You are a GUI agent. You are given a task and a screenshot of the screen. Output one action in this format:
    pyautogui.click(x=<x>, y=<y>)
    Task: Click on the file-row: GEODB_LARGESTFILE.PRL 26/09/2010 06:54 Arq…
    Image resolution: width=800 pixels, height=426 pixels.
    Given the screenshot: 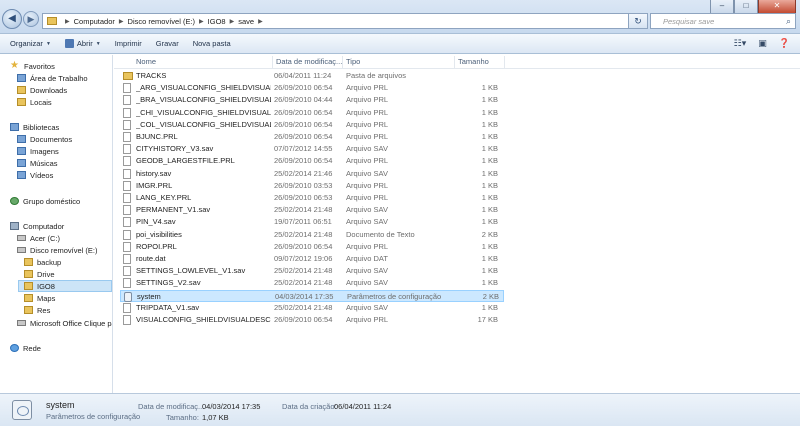 What is the action you would take?
    pyautogui.click(x=312, y=161)
    